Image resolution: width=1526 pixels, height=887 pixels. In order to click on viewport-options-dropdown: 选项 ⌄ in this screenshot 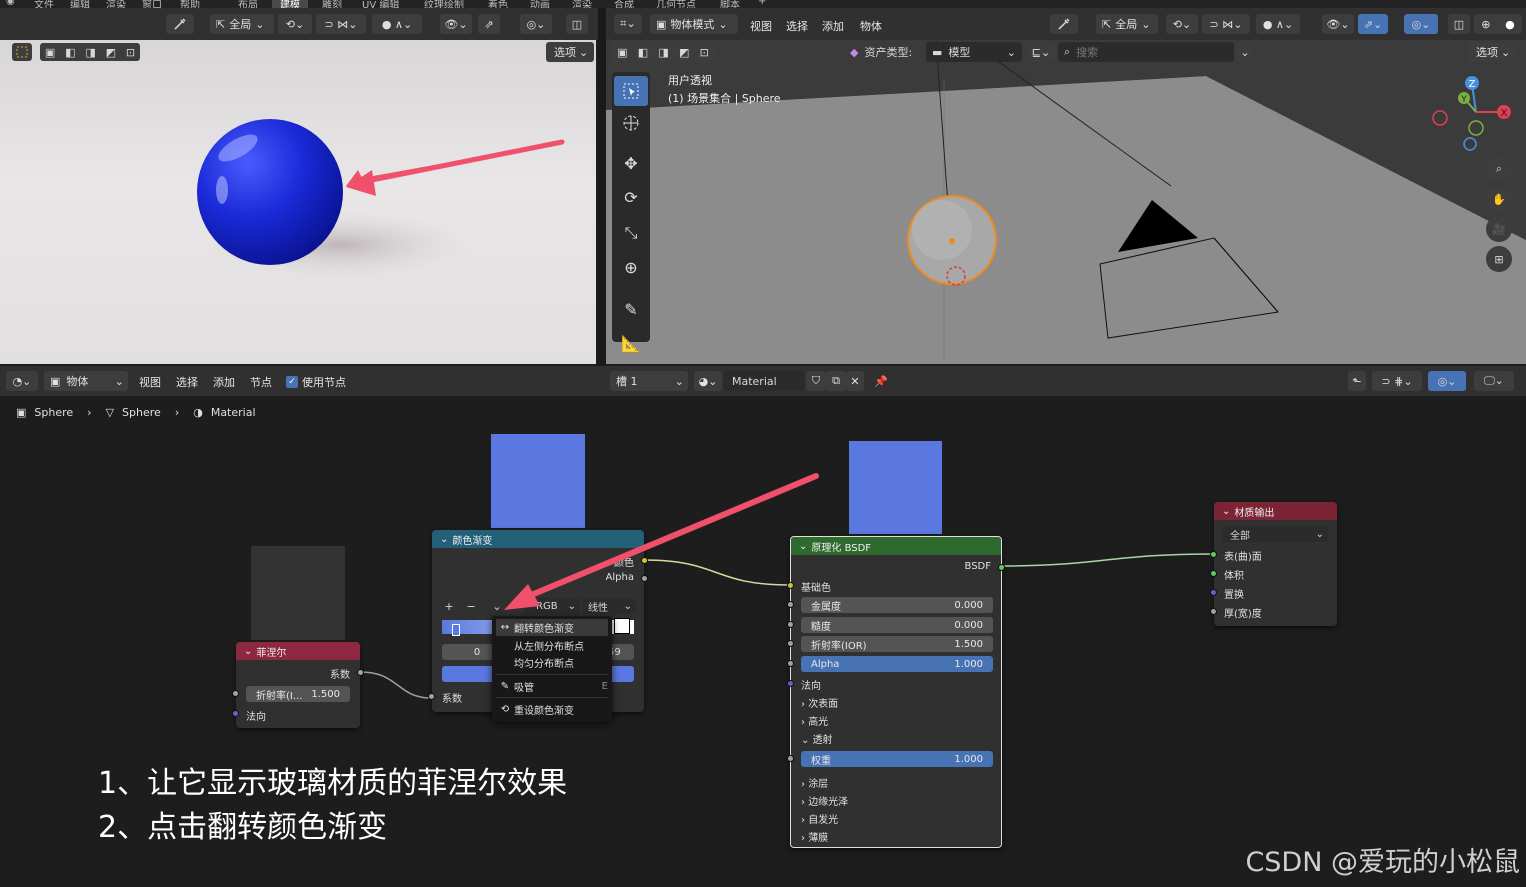, I will do `click(1493, 52)`.